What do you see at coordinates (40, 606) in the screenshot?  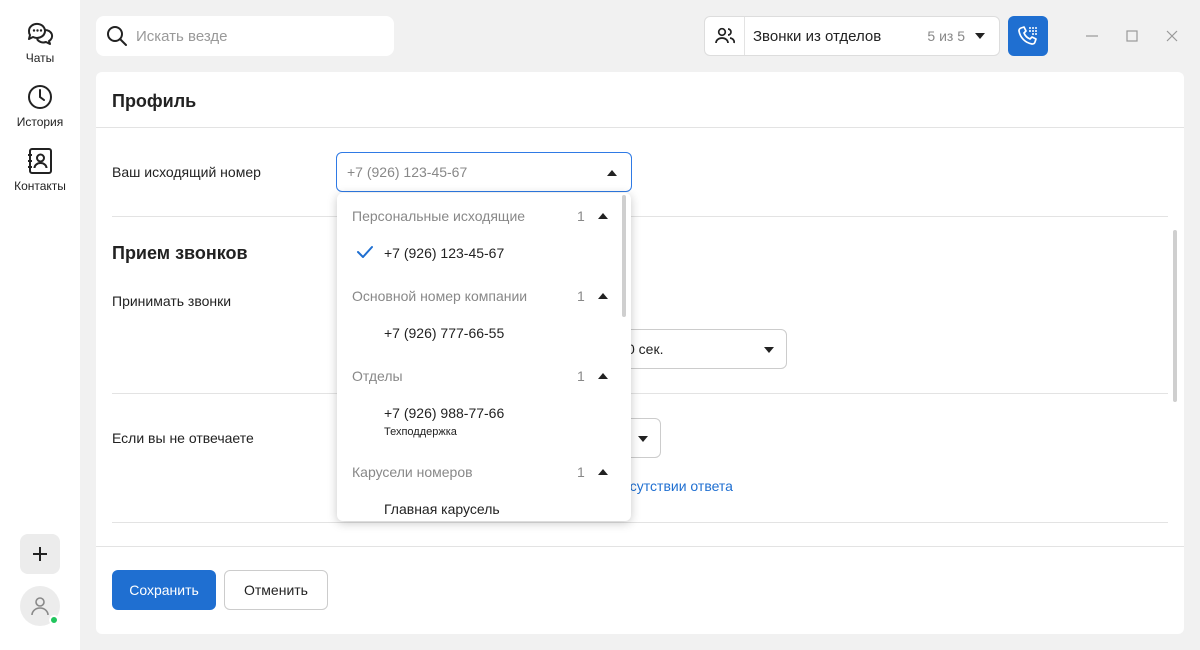 I see `user-icon` at bounding box center [40, 606].